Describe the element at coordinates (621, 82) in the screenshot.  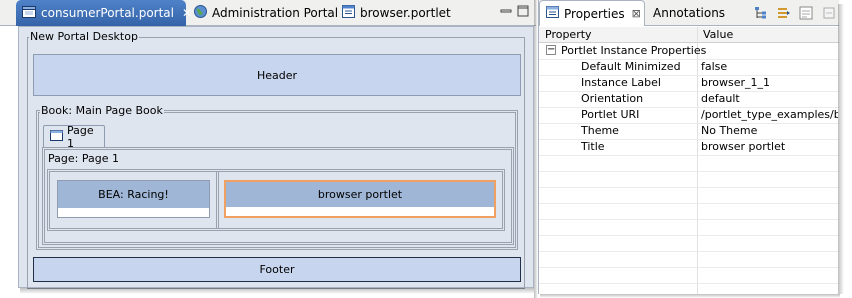
I see `property-name: Instance Label` at that location.